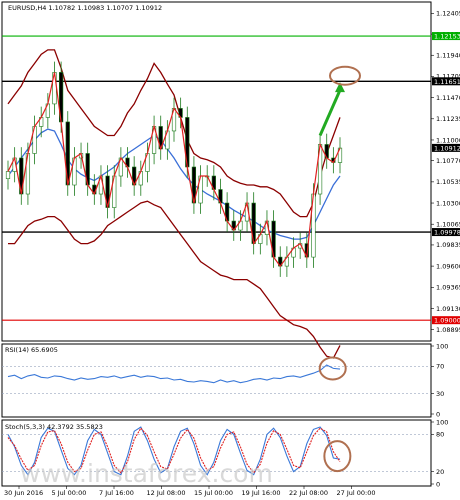  I want to click on main-y-tick-label: 1.10770, so click(448, 161).